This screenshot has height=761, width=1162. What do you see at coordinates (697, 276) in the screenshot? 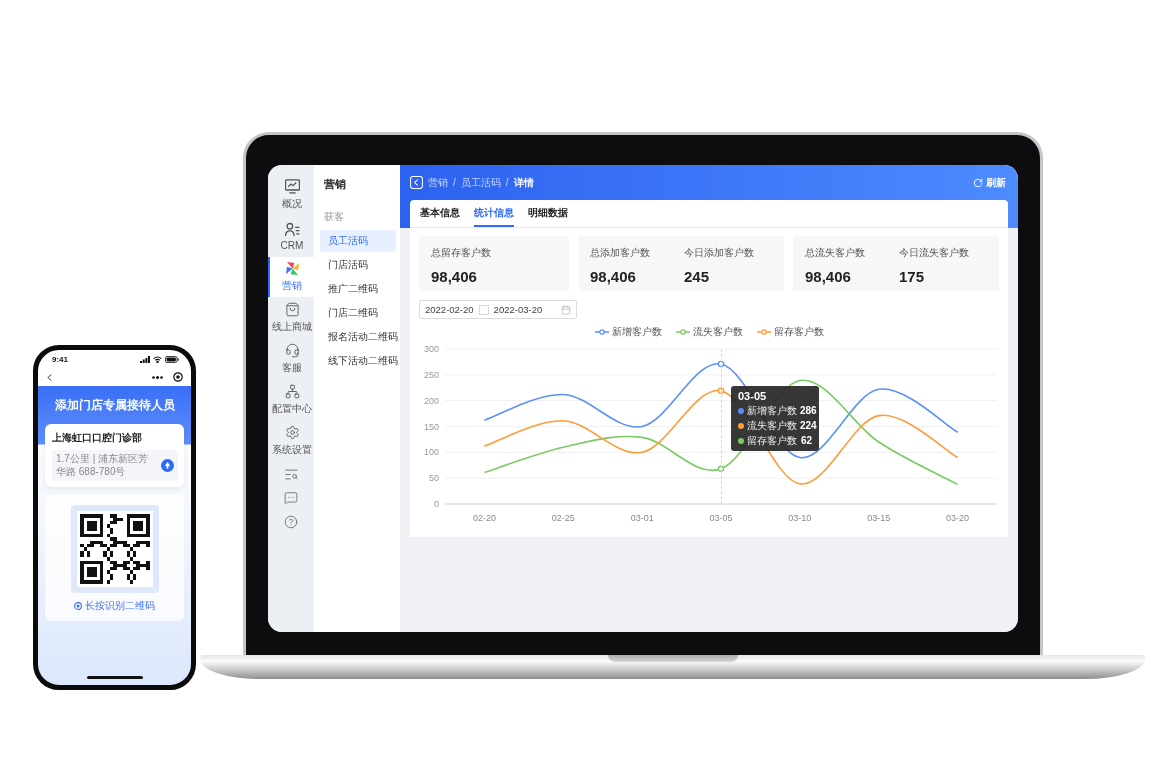
I see `stat-value: 245` at bounding box center [697, 276].